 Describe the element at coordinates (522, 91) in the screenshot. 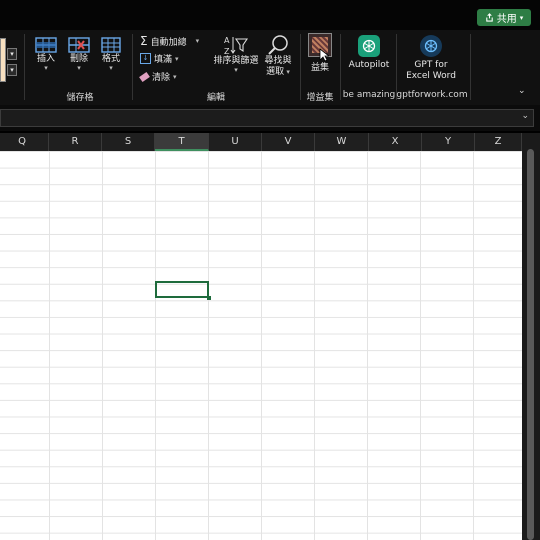

I see `ribbon-collapse-icon: ⌄` at that location.